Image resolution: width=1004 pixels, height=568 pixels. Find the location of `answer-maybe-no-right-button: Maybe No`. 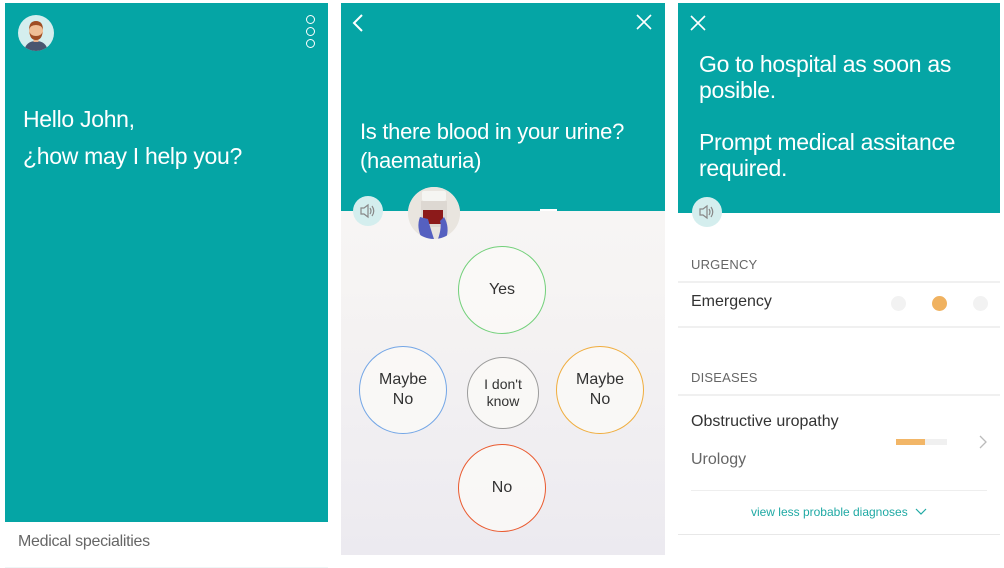

answer-maybe-no-right-button: Maybe No is located at coordinates (600, 390).